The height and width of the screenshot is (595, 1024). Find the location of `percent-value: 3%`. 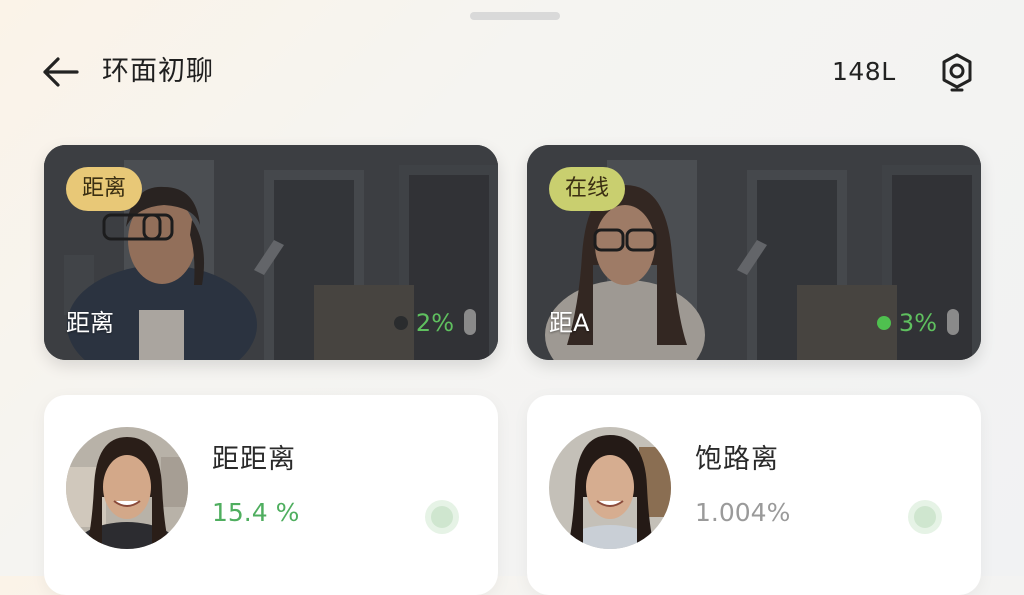

percent-value: 3% is located at coordinates (917, 323).